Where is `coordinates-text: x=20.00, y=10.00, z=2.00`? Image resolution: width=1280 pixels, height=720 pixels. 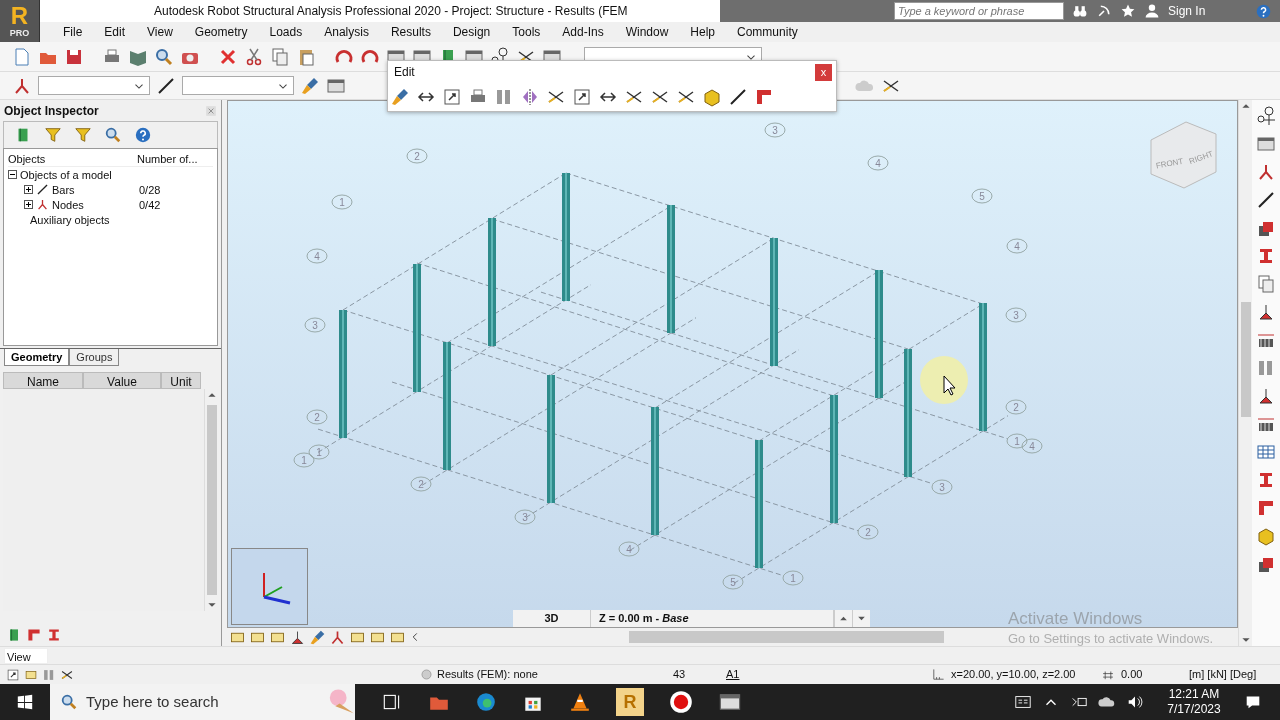 coordinates-text: x=20.00, y=10.00, z=2.00 is located at coordinates (1014, 675).